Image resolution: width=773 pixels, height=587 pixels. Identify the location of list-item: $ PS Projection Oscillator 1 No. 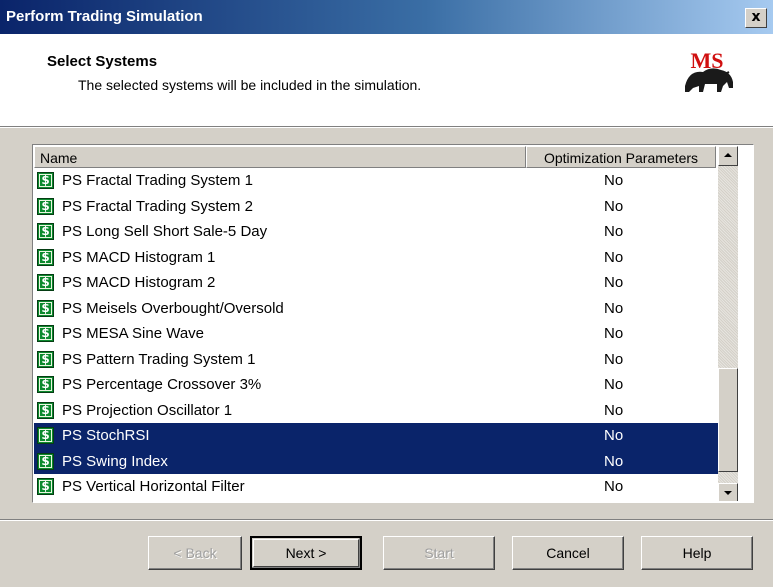
(376, 411).